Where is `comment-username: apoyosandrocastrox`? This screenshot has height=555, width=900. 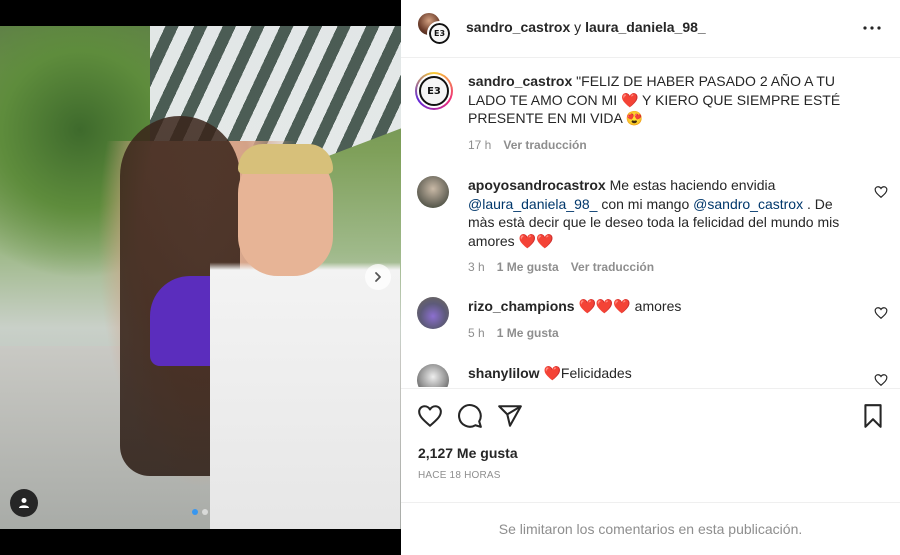
comment-username: apoyosandrocastrox is located at coordinates (537, 185).